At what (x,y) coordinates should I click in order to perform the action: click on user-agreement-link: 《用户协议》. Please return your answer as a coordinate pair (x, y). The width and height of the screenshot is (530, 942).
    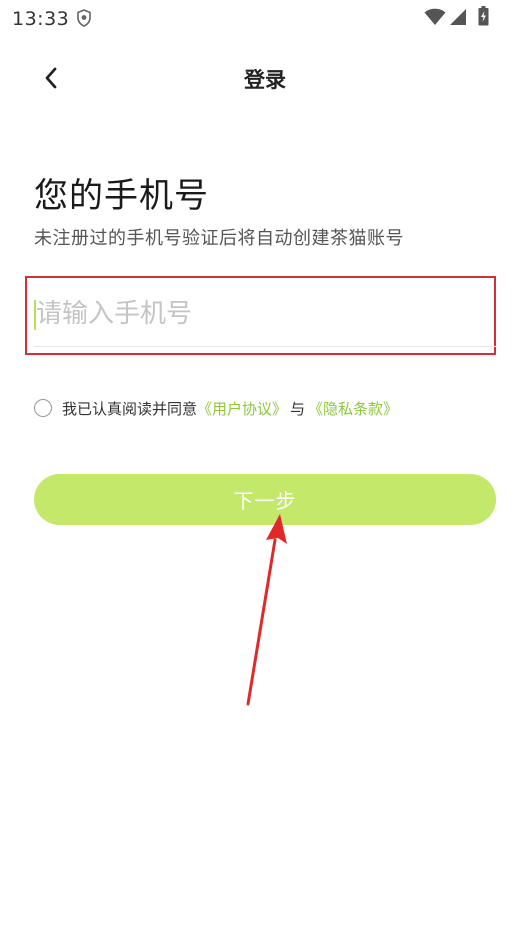
    Looking at the image, I should click on (242, 408).